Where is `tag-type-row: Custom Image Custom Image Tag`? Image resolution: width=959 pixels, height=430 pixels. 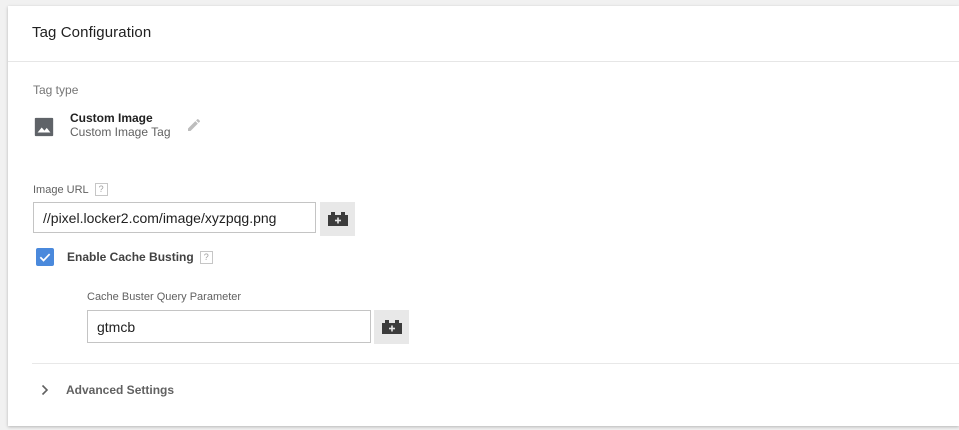
tag-type-row: Custom Image Custom Image Tag is located at coordinates (117, 125).